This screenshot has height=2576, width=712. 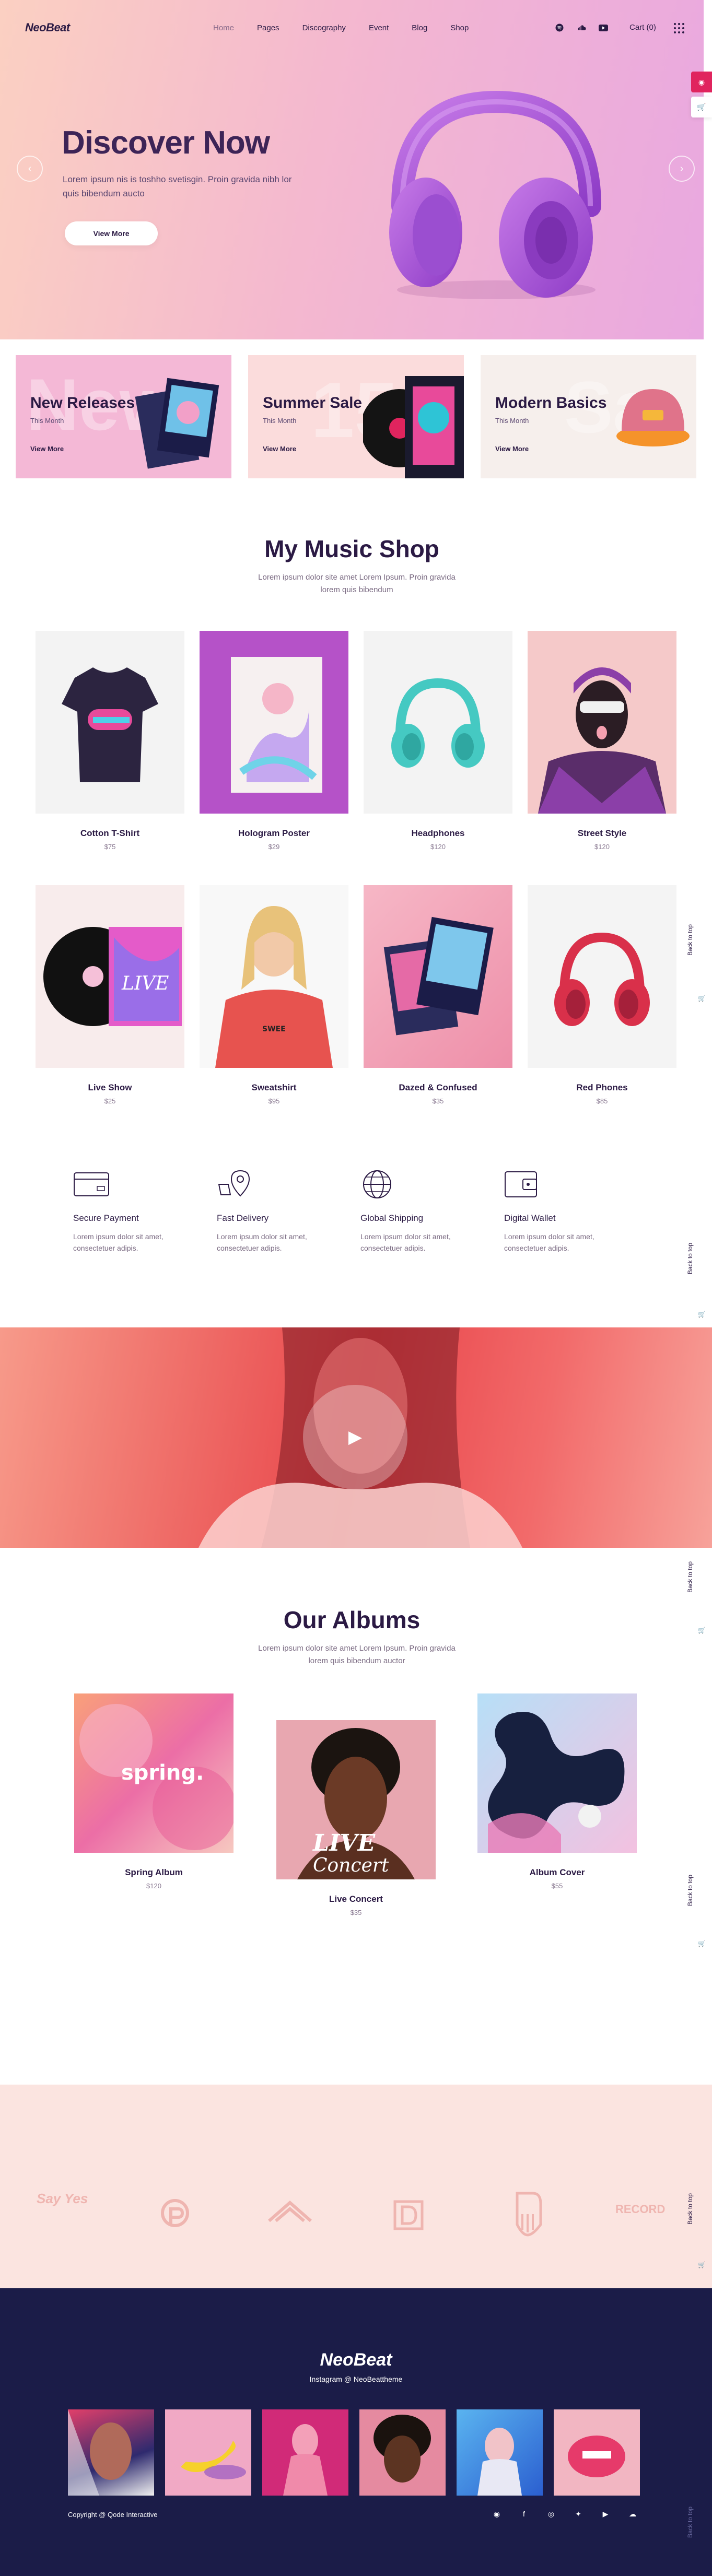 What do you see at coordinates (524, 2514) in the screenshot?
I see `facebook-icon: f` at bounding box center [524, 2514].